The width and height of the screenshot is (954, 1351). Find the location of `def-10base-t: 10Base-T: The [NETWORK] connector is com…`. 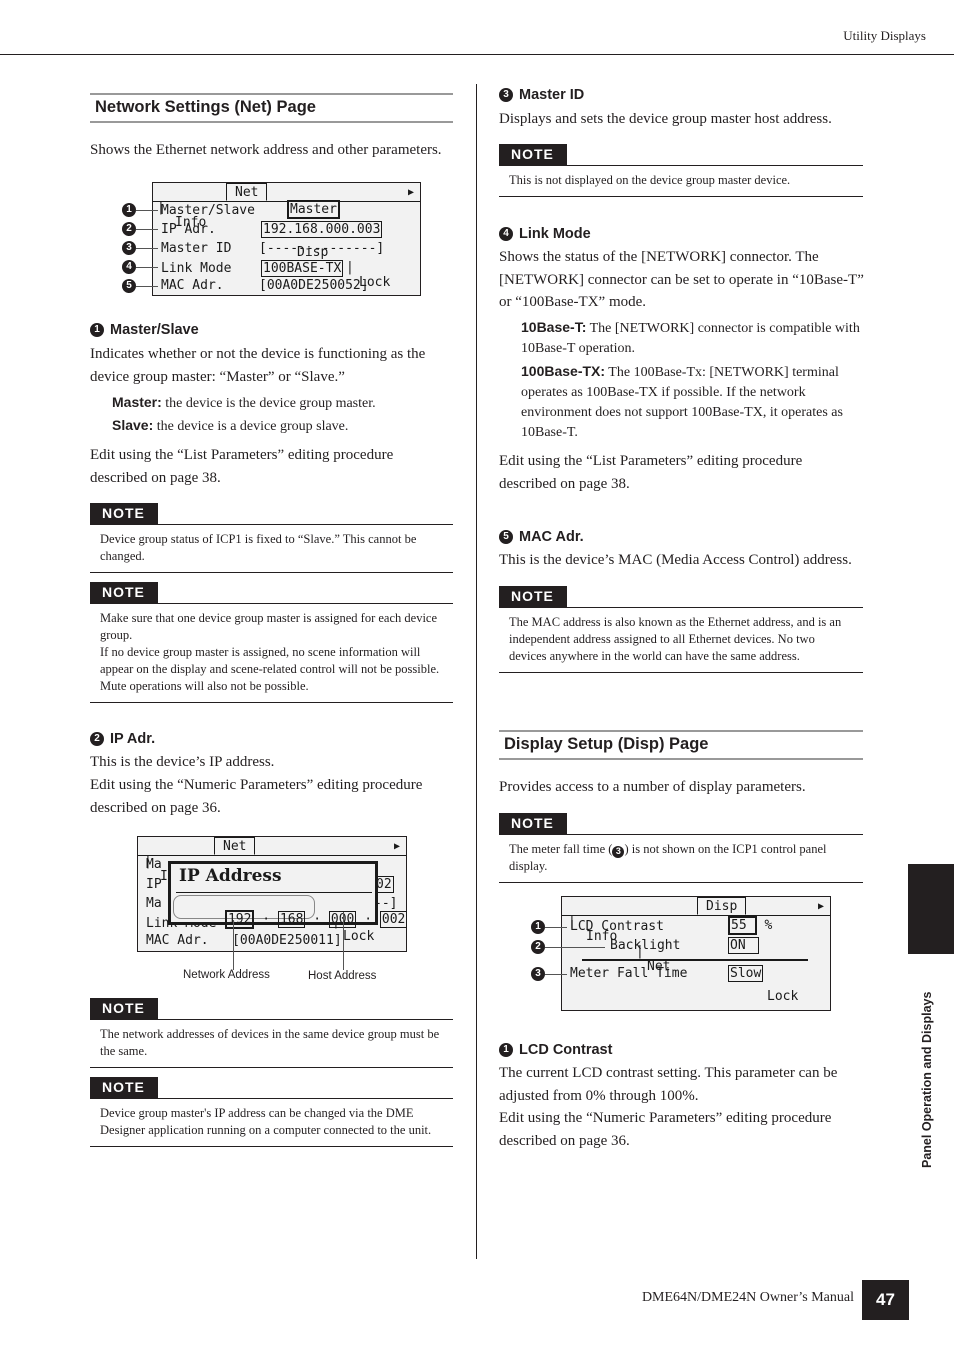

def-10base-t: 10Base-T: The [NETWORK] connector is com… is located at coordinates (690, 337).